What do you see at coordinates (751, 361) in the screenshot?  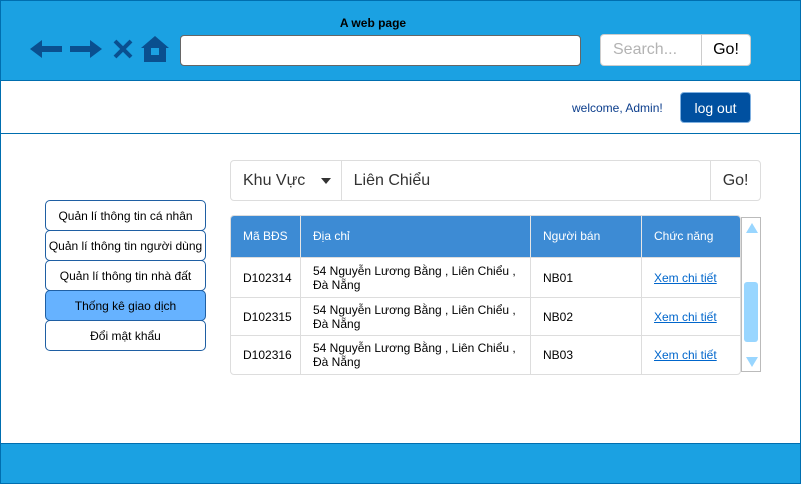 I see `scroll-down-icon` at bounding box center [751, 361].